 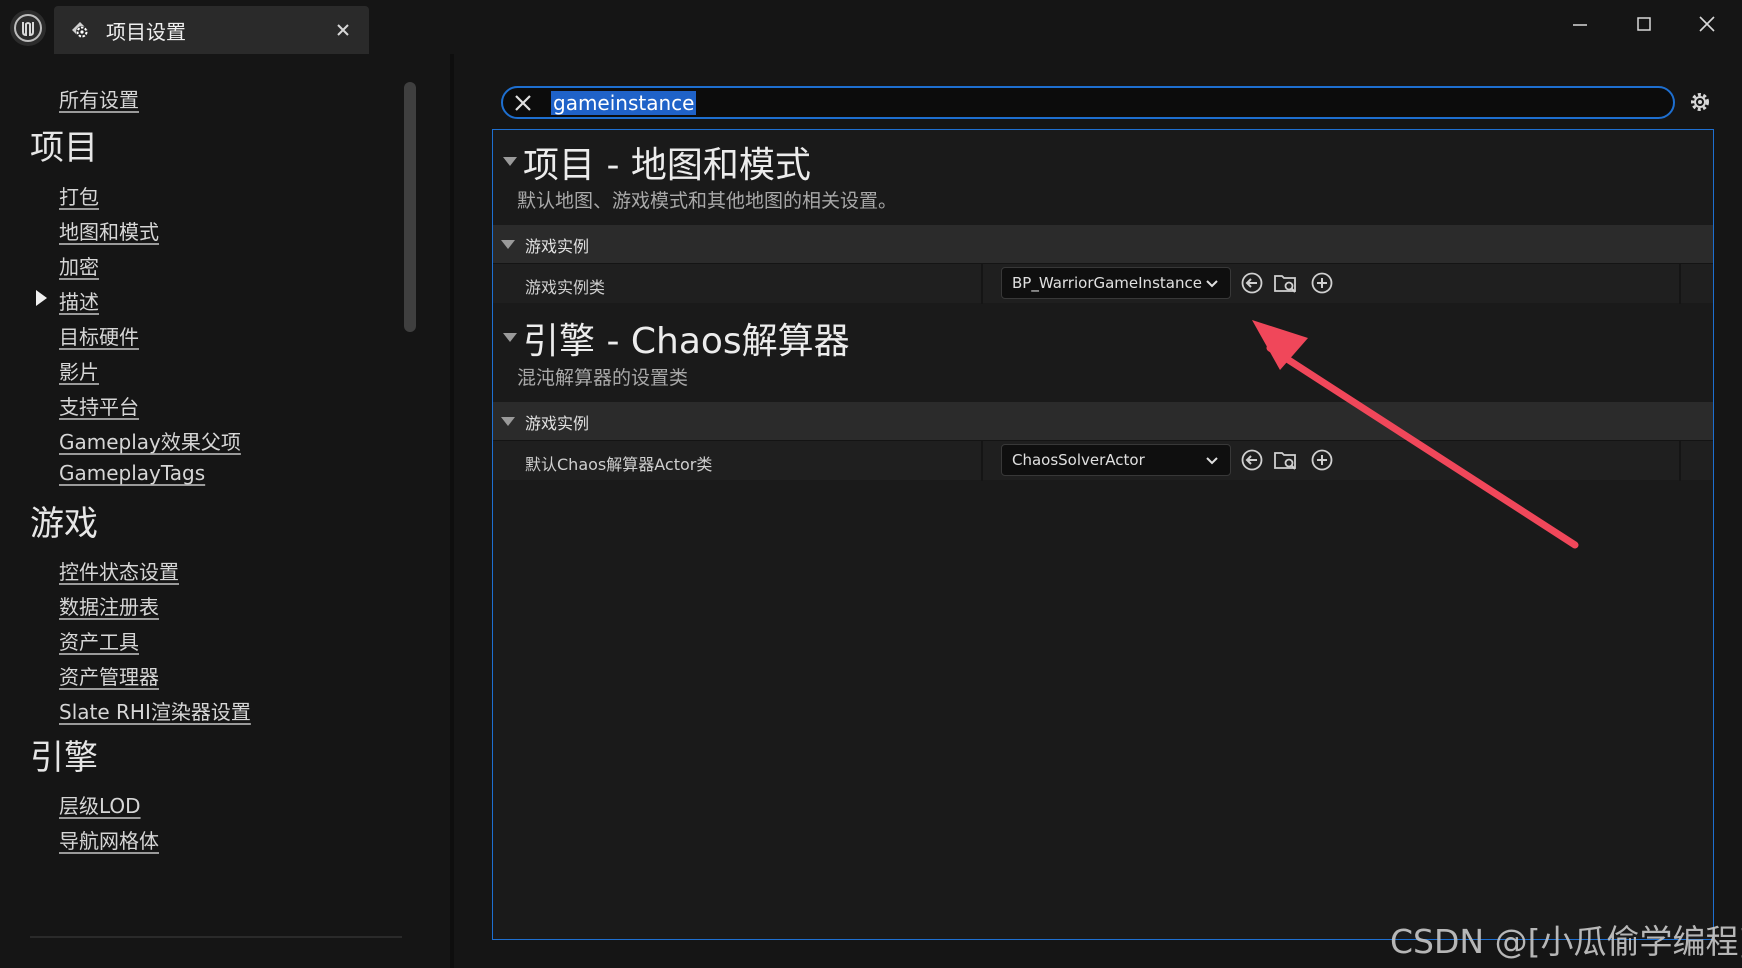 What do you see at coordinates (64, 758) in the screenshot?
I see `sidebar-section-engine: 引擎` at bounding box center [64, 758].